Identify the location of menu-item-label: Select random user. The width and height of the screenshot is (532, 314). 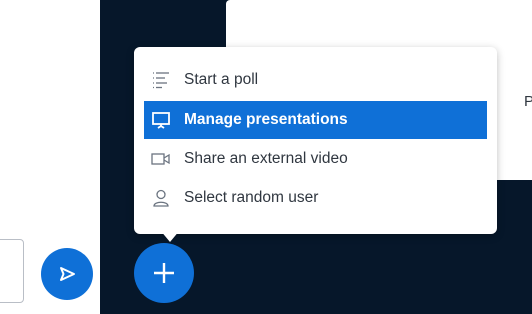
(251, 197).